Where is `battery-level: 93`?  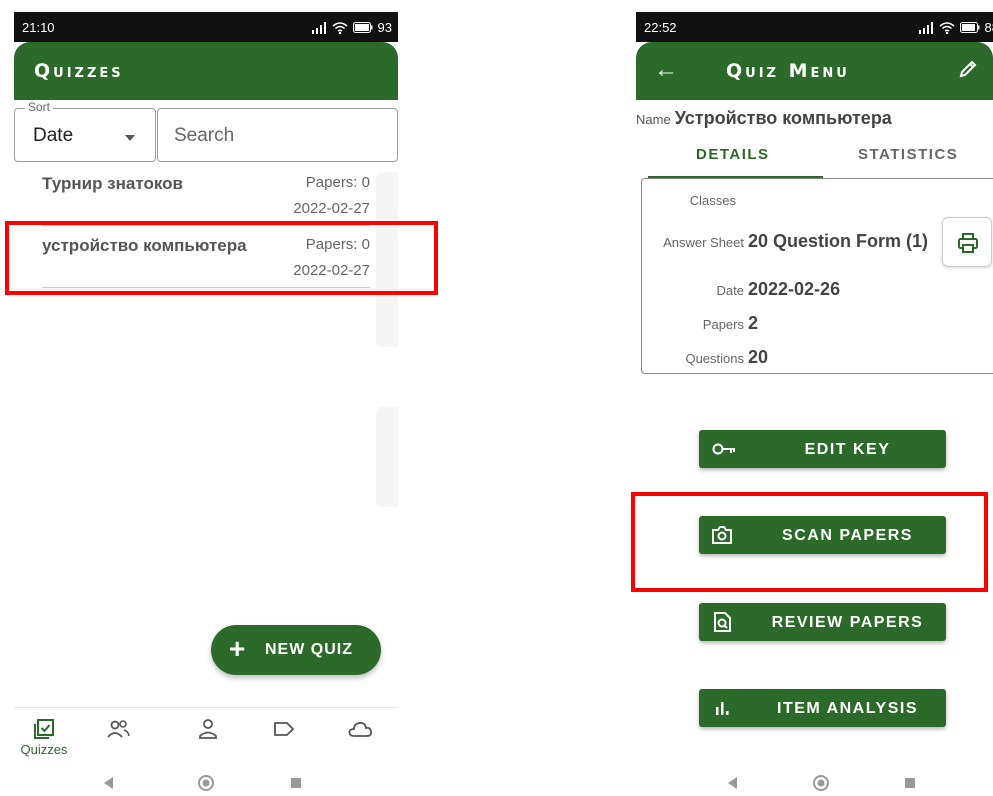 battery-level: 93 is located at coordinates (384, 27).